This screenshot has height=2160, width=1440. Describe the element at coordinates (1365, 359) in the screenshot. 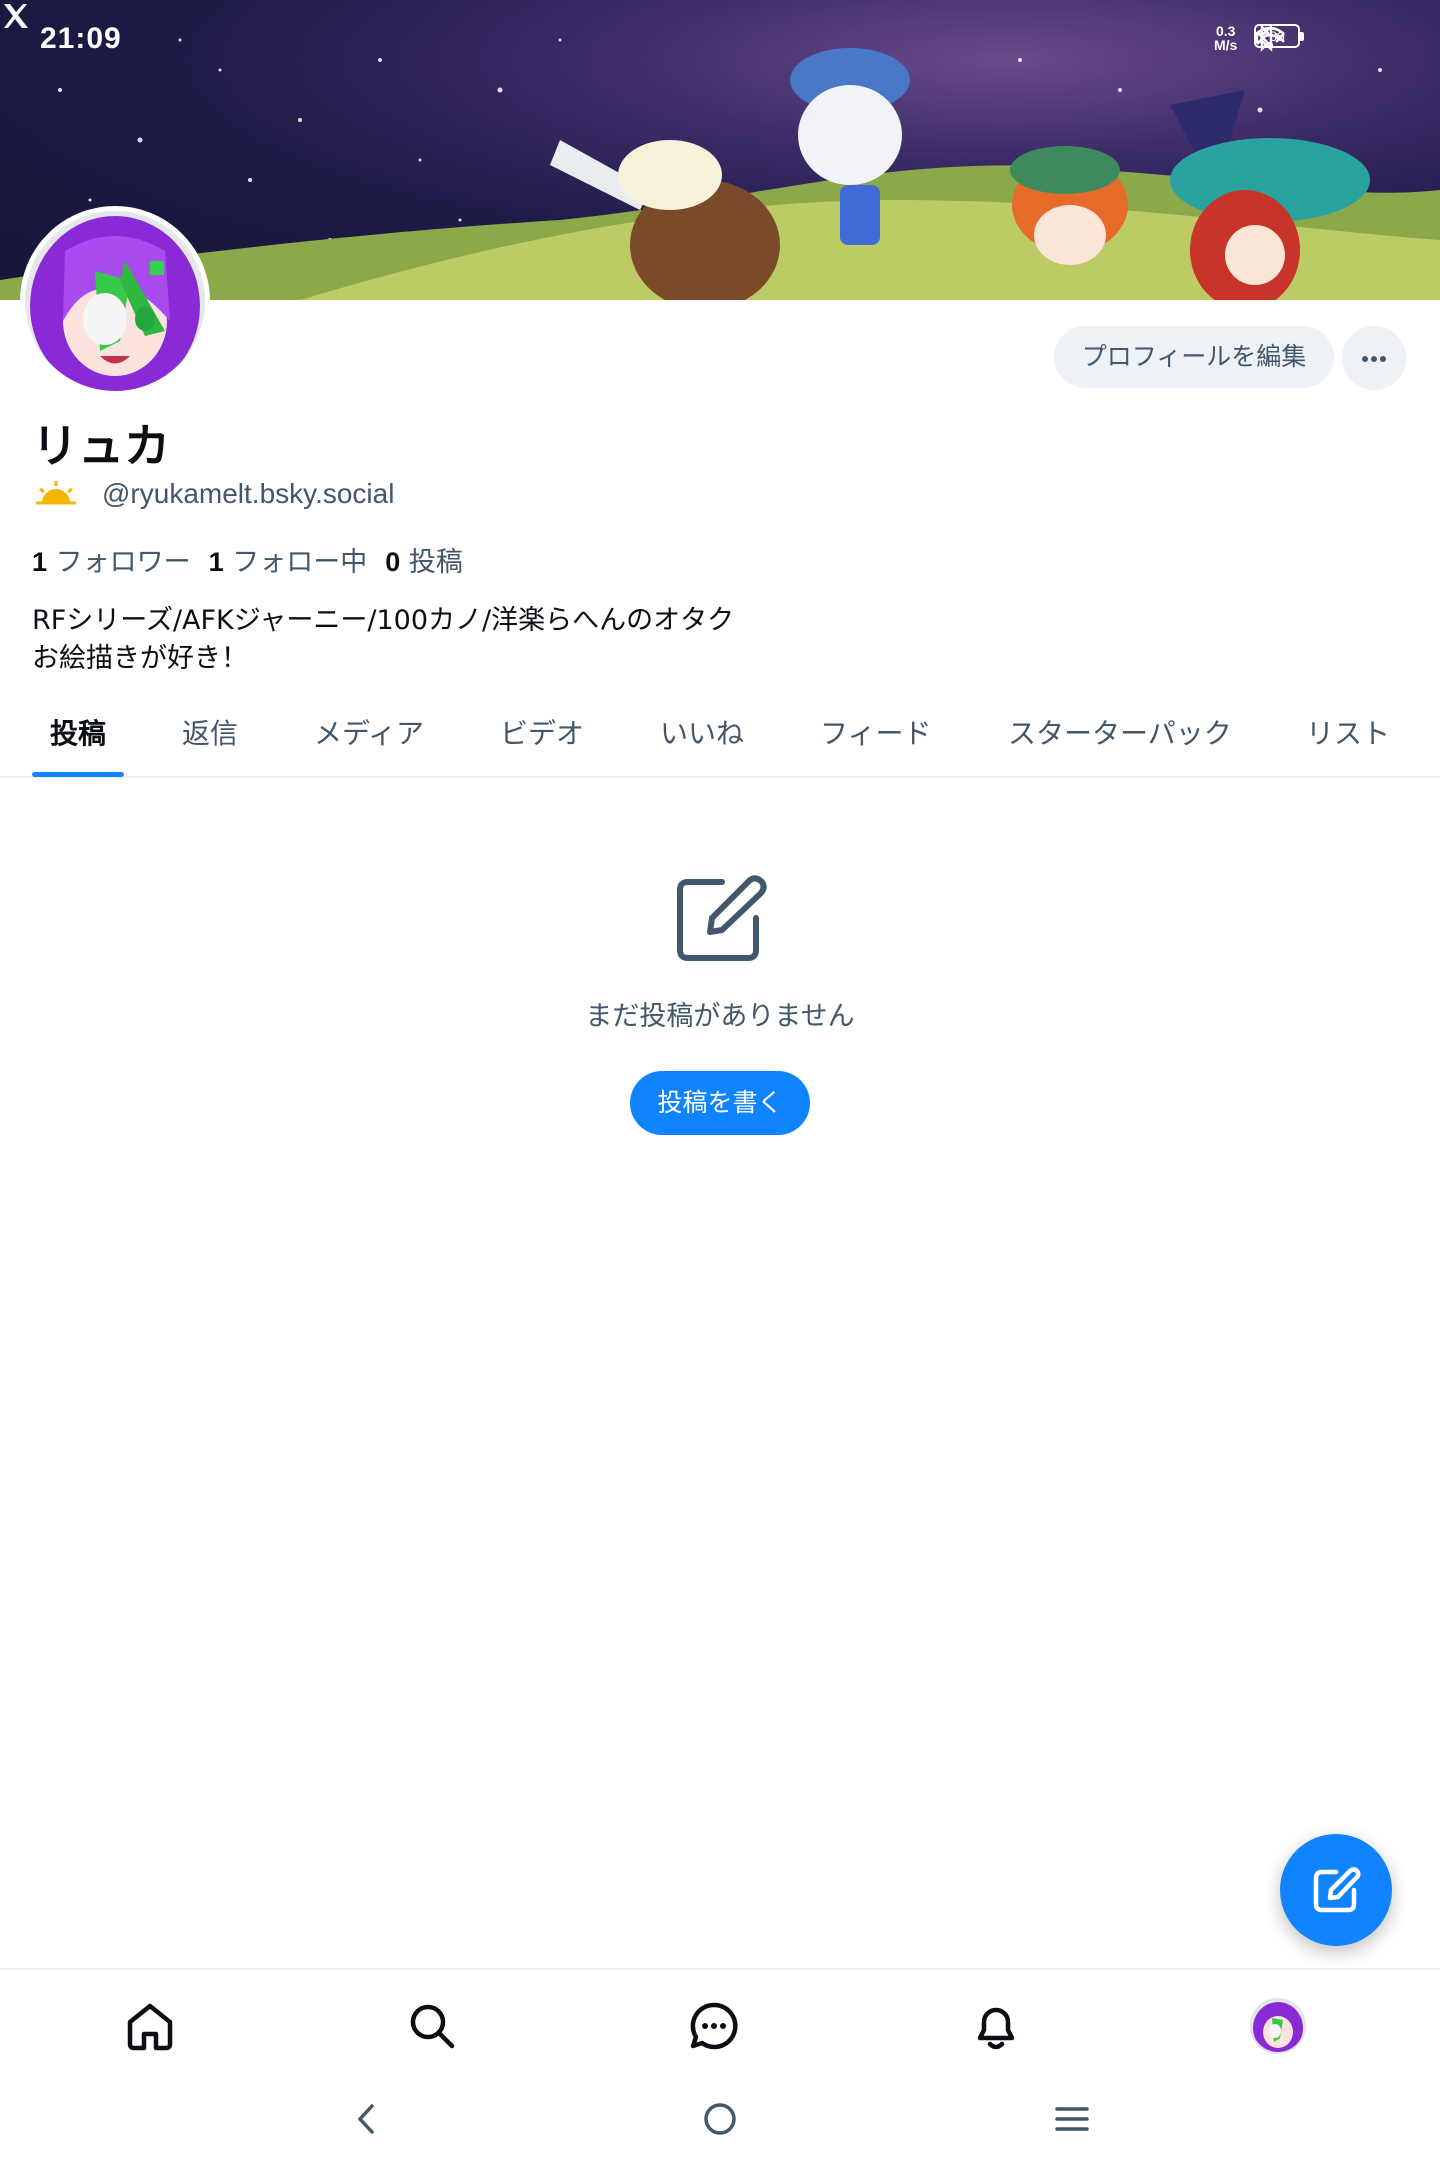

I see `more-dots-icon` at that location.